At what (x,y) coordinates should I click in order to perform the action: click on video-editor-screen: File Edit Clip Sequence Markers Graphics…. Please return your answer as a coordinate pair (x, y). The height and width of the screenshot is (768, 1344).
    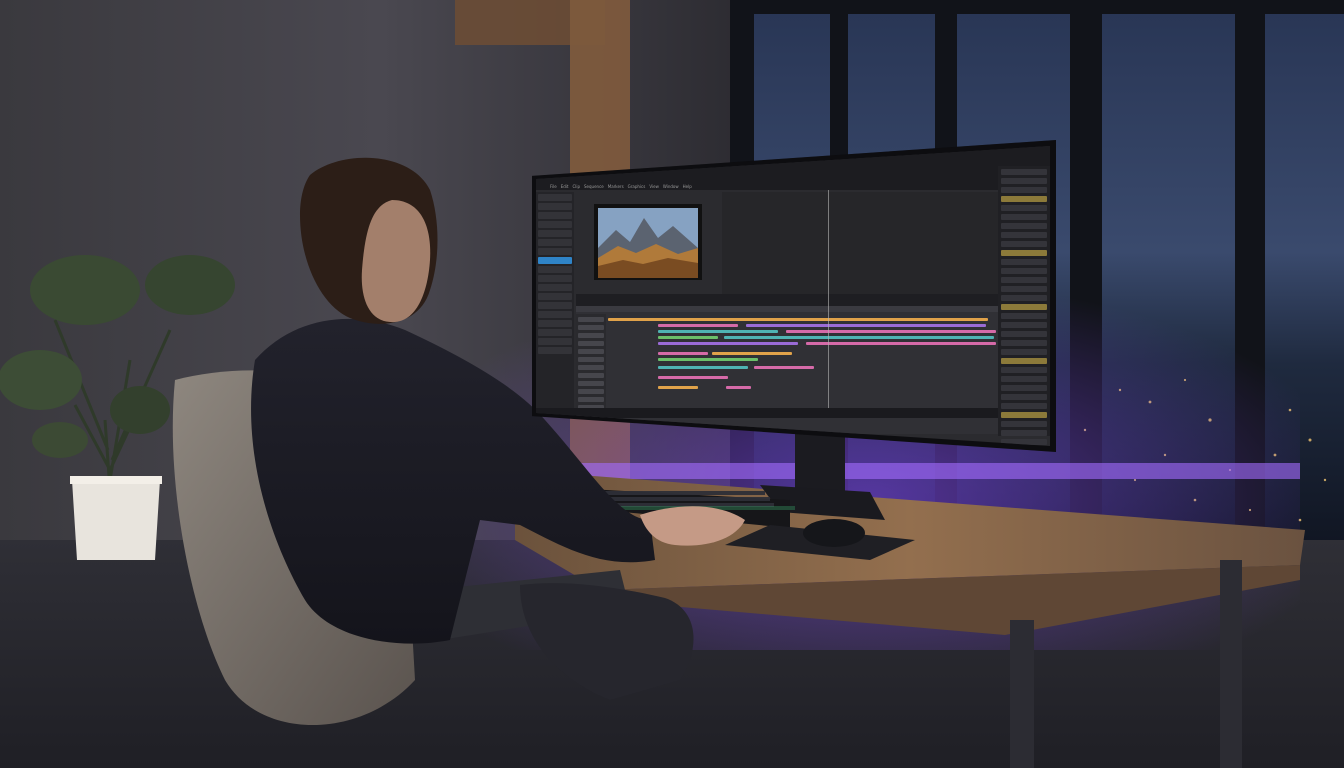
    Looking at the image, I should click on (793, 296).